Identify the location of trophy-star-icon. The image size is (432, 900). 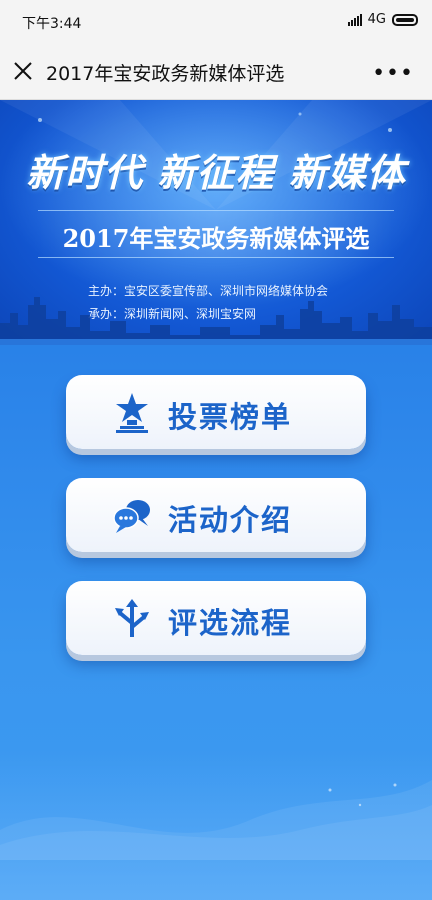
(132, 413).